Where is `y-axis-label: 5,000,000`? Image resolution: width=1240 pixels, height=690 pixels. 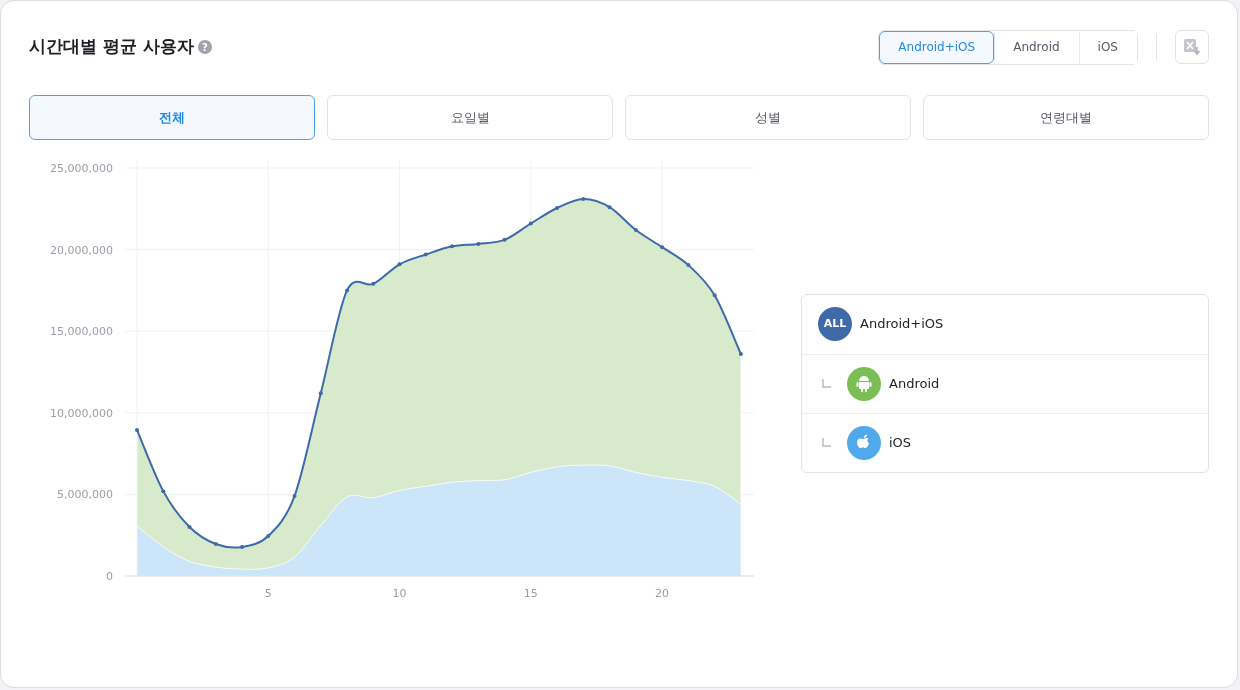
y-axis-label: 5,000,000 is located at coordinates (85, 495).